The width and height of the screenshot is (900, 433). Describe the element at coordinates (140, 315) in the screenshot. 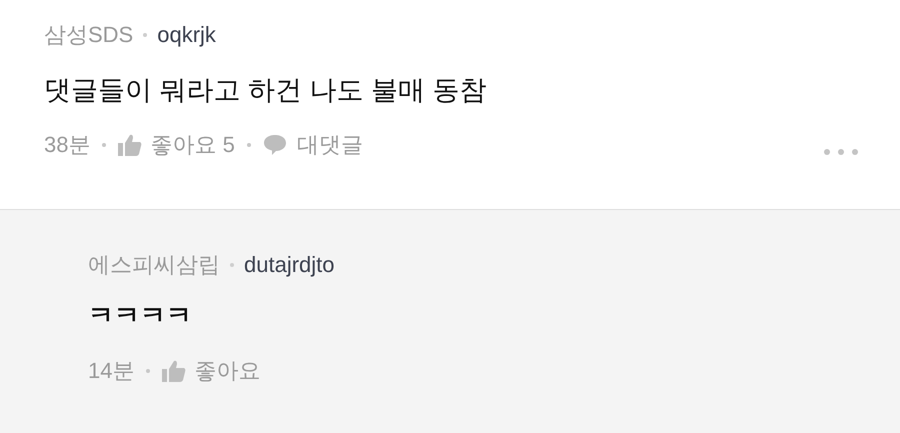

I see `reply-text: ㅋㅋㅋㅋ` at that location.